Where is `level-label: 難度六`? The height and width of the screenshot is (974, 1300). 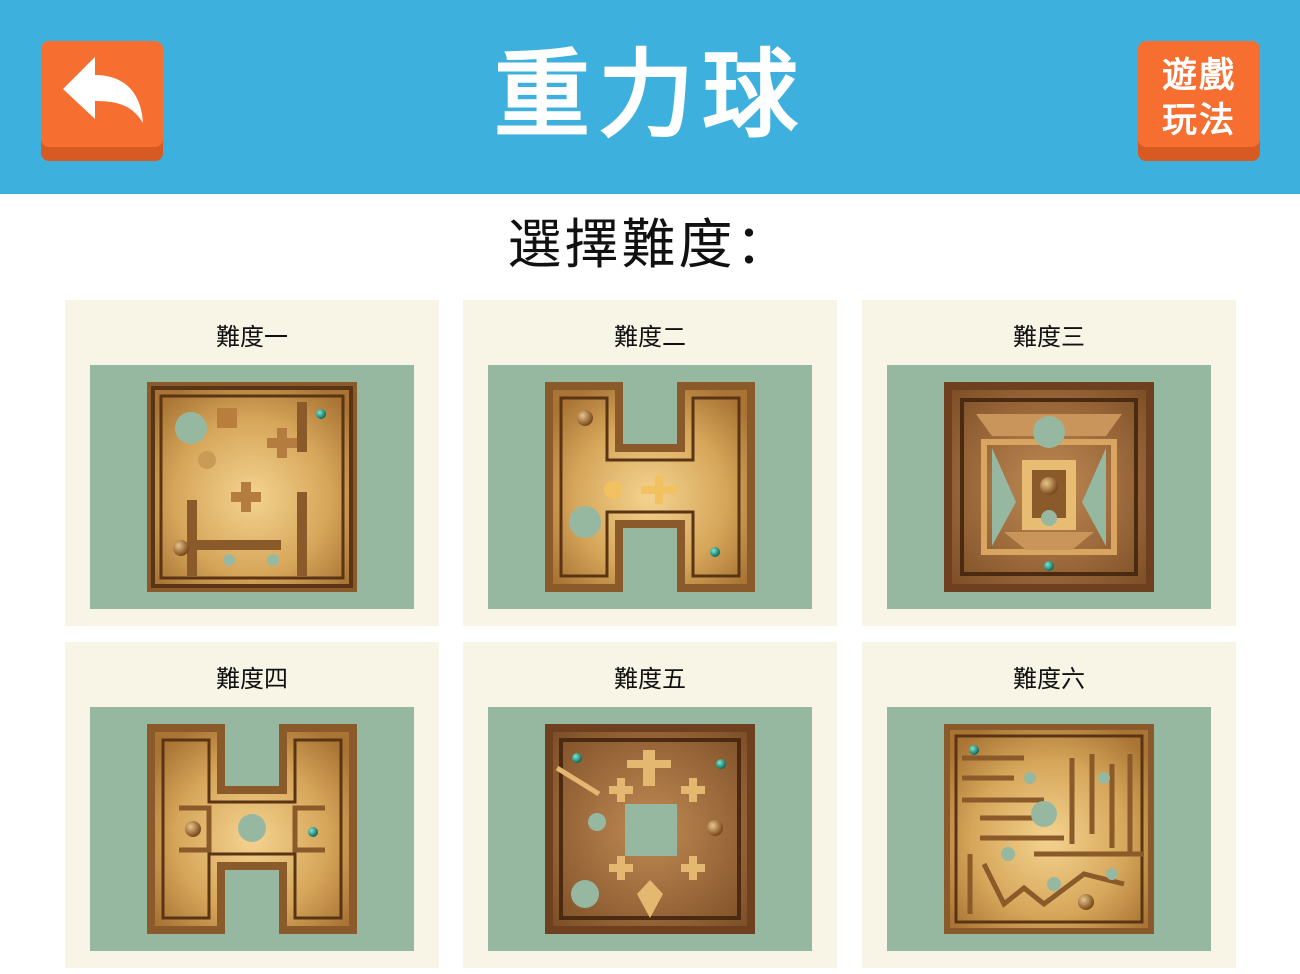
level-label: 難度六 is located at coordinates (1049, 679).